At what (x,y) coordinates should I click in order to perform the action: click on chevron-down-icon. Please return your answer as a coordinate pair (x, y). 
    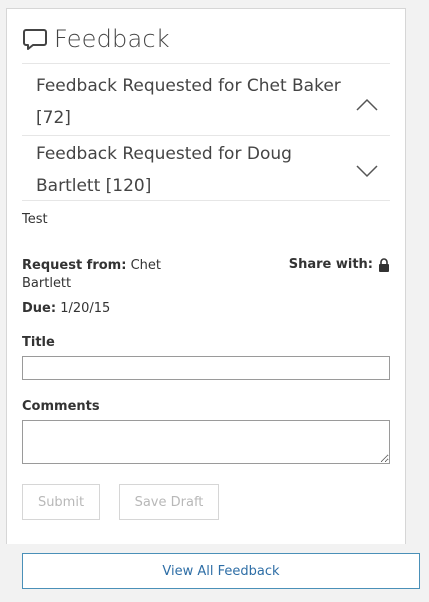
    Looking at the image, I should click on (367, 171).